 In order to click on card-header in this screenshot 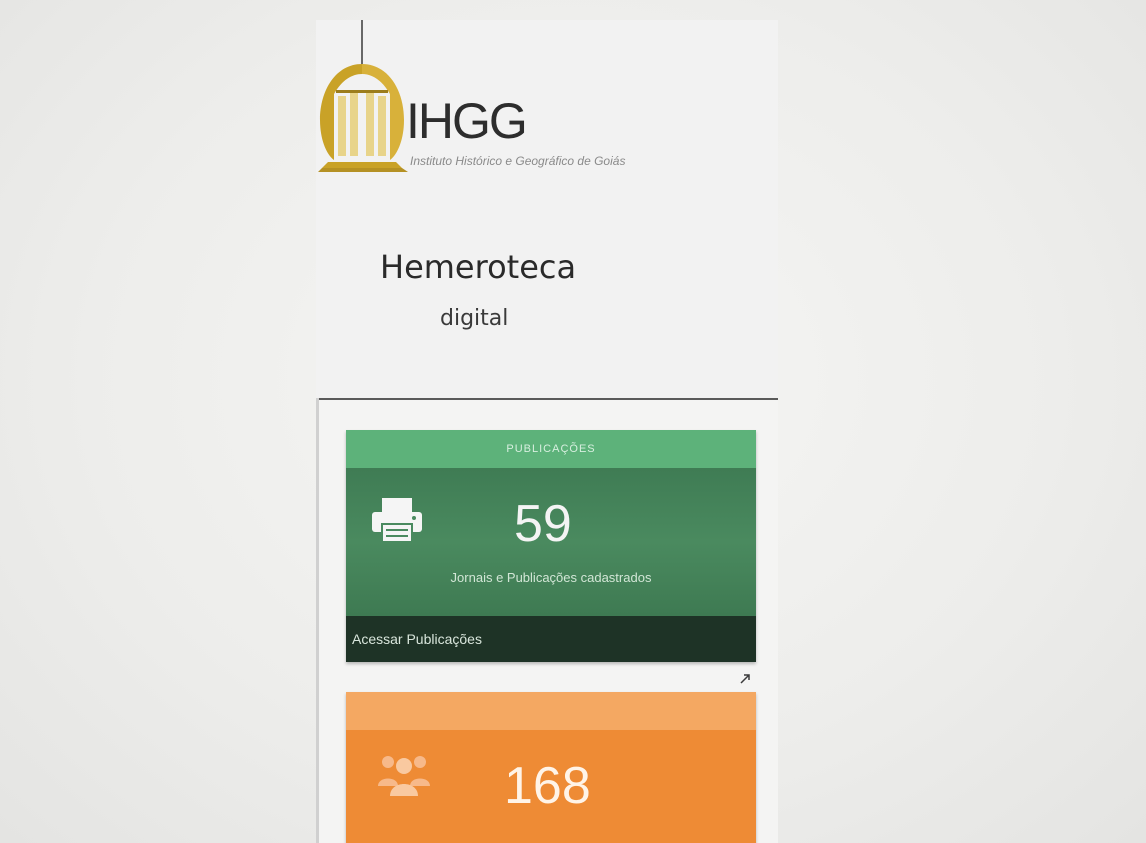, I will do `click(551, 711)`.